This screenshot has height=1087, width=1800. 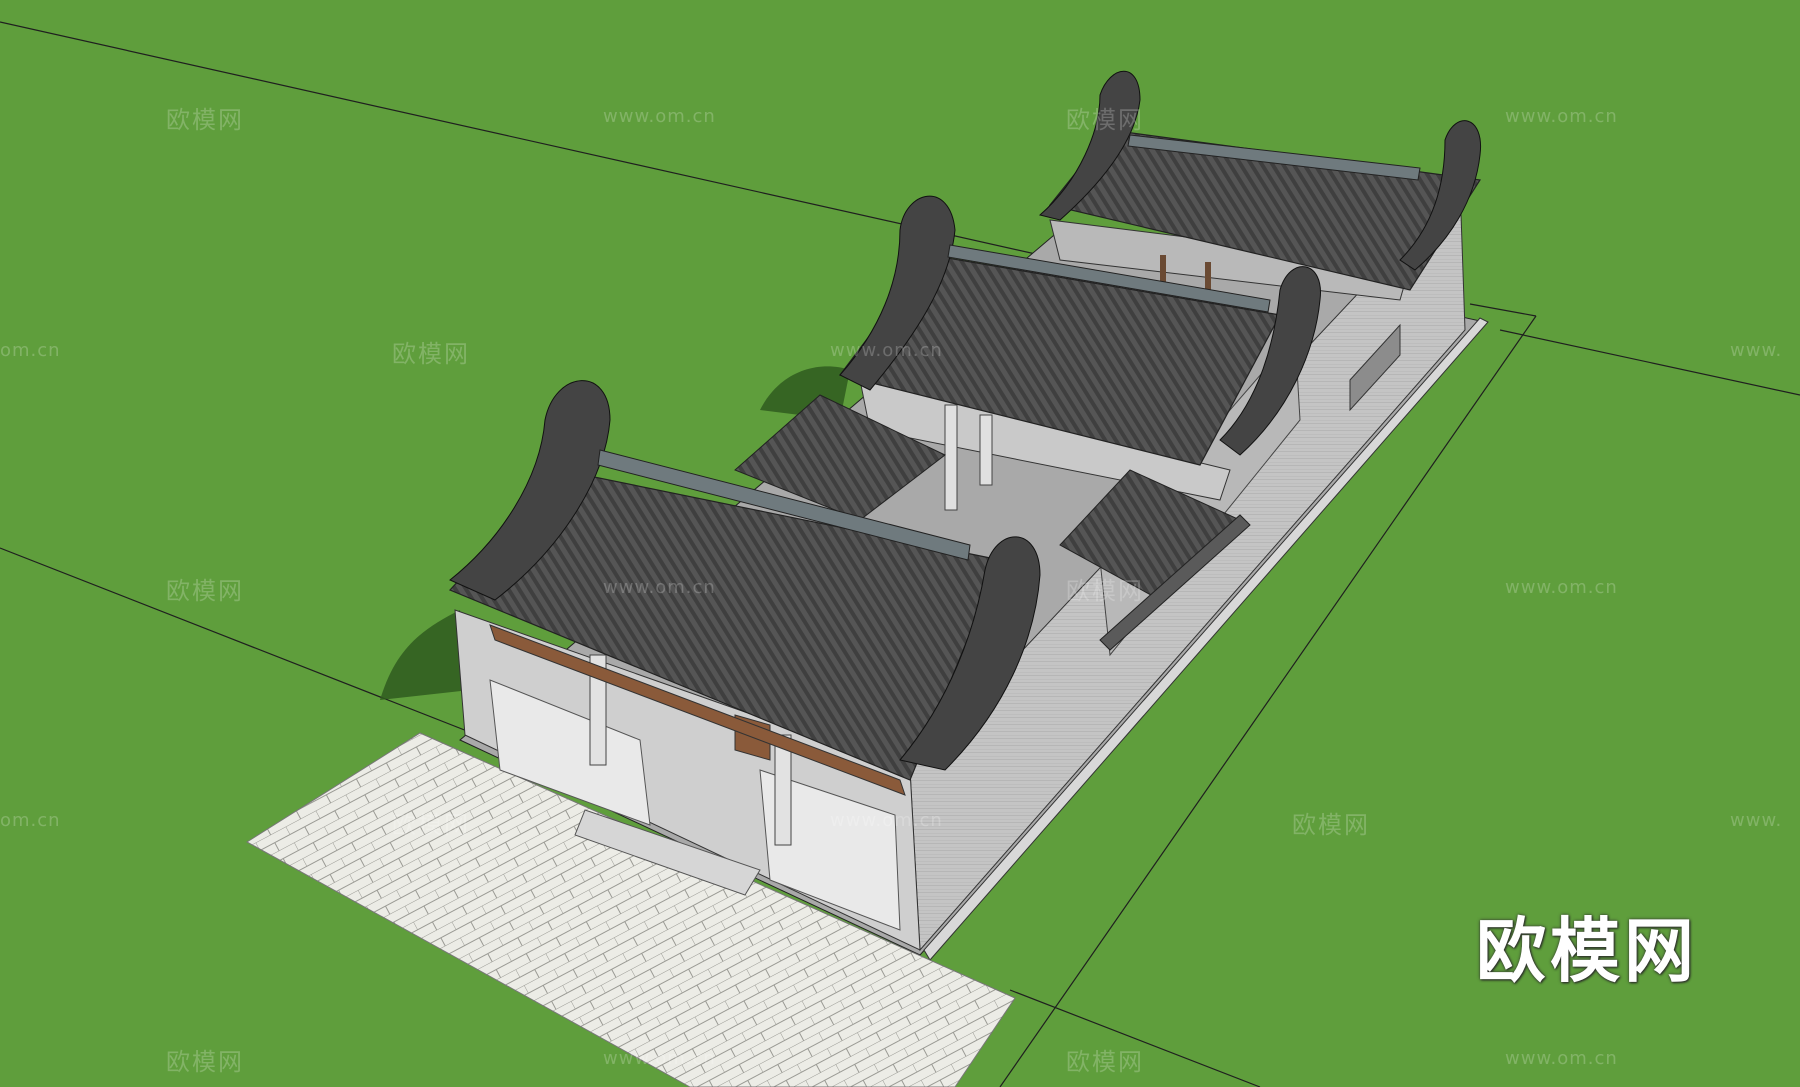 What do you see at coordinates (1587, 951) in the screenshot?
I see `brand-logo: 欧模网` at bounding box center [1587, 951].